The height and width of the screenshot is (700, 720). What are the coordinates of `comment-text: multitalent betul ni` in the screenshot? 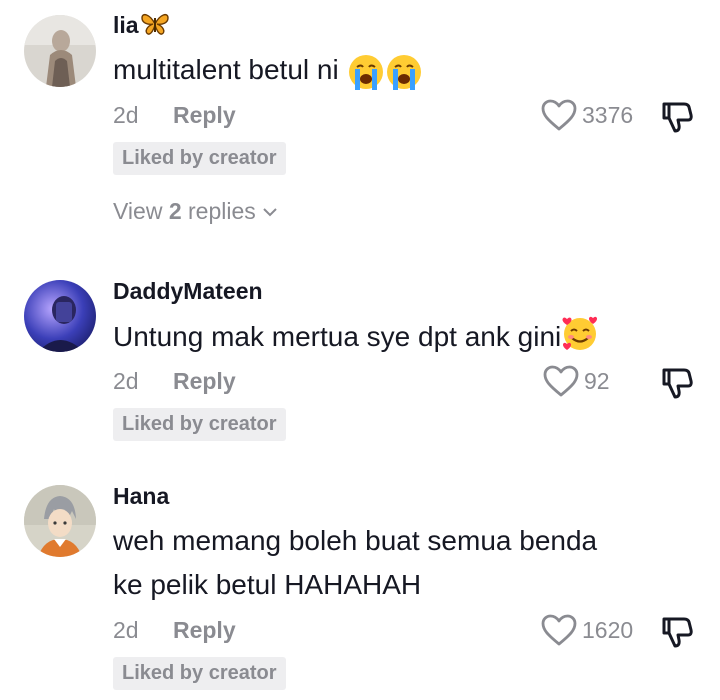 It's located at (393, 70).